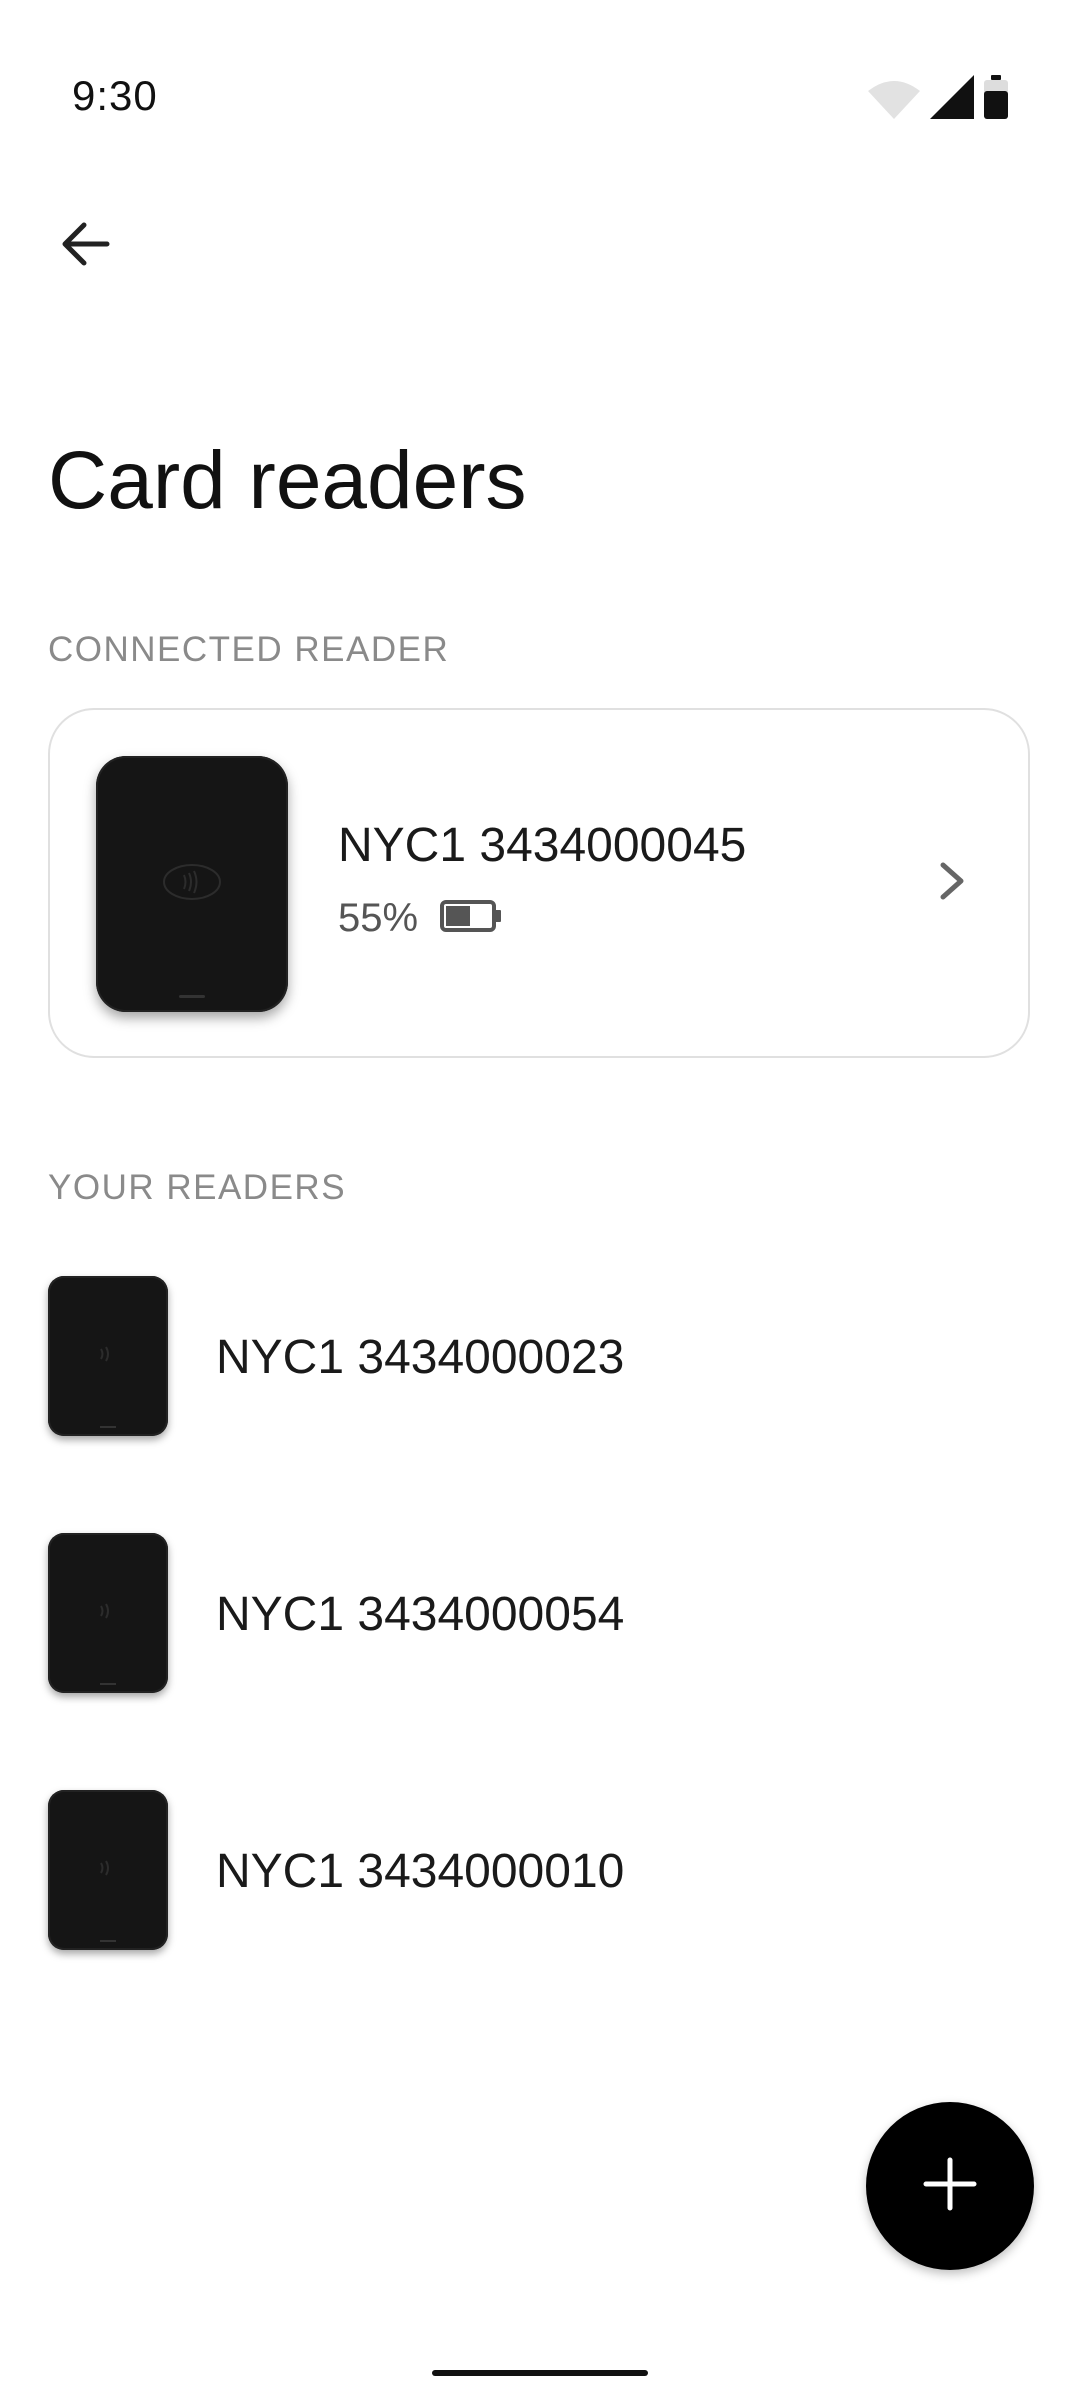  I want to click on reader-list-item: NYC1 3434000023, so click(540, 1348).